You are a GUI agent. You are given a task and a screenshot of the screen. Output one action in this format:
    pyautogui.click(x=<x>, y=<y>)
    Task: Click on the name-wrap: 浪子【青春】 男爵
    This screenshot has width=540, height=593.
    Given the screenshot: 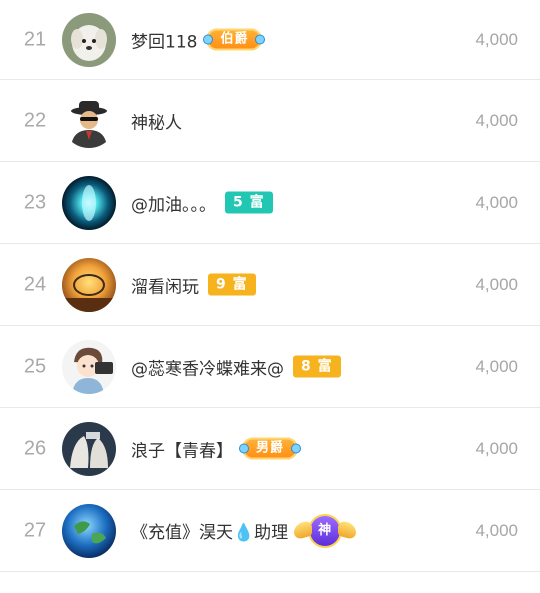 What is the action you would take?
    pyautogui.click(x=216, y=448)
    